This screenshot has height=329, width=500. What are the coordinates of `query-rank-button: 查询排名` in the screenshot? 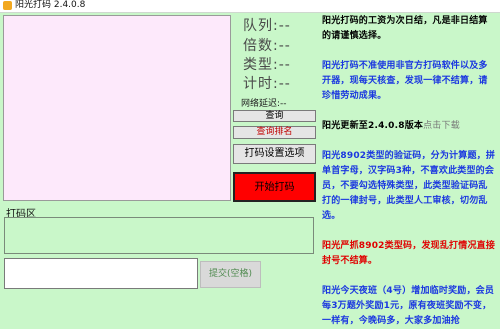 It's located at (274, 132).